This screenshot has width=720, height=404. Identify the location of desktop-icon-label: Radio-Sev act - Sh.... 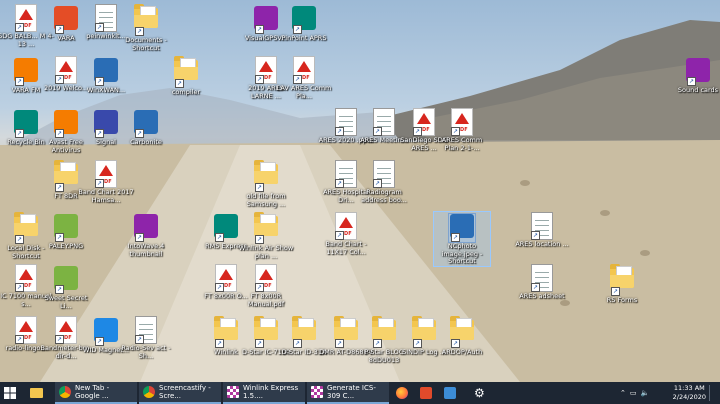
(146, 352).